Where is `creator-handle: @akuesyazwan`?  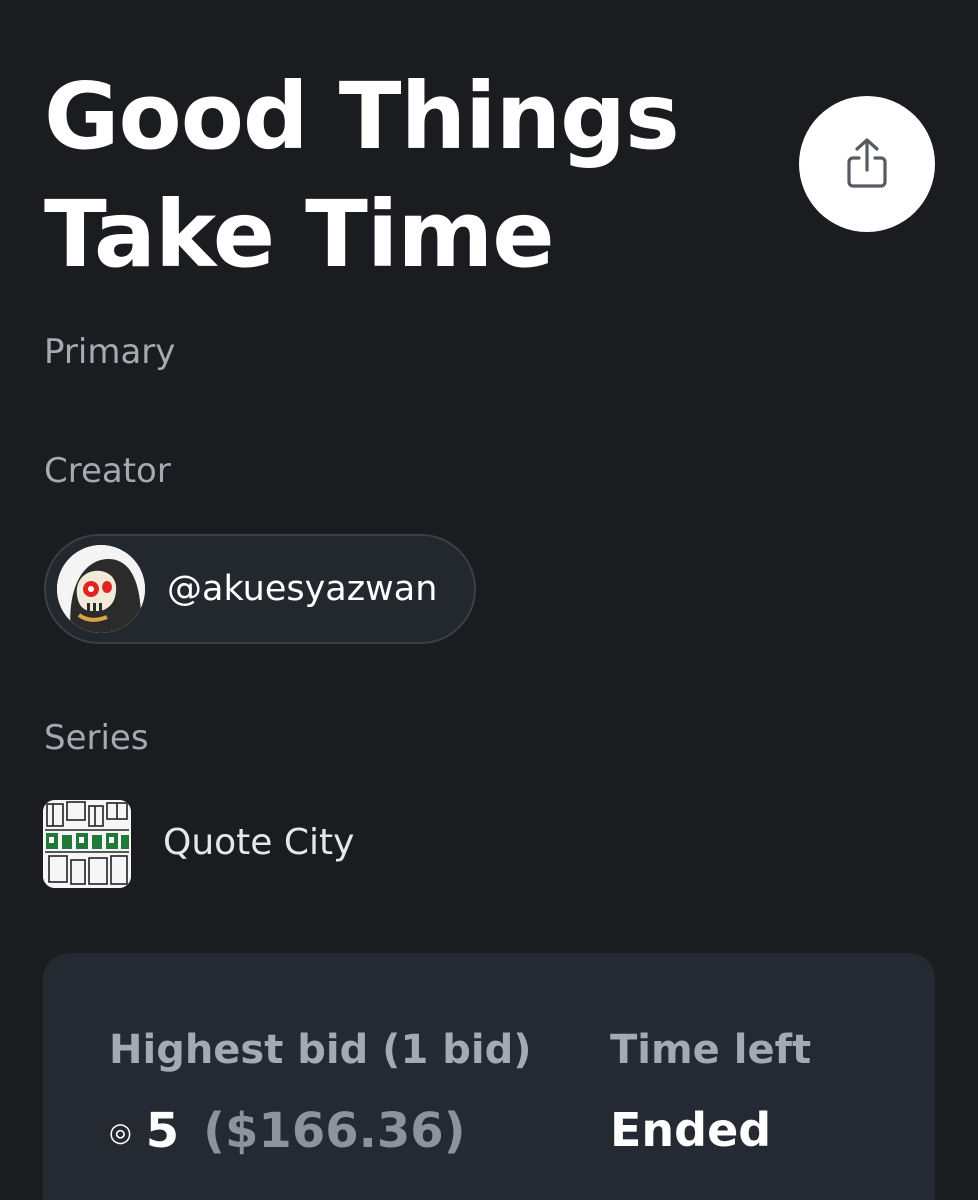
creator-handle: @akuesyazwan is located at coordinates (302, 589).